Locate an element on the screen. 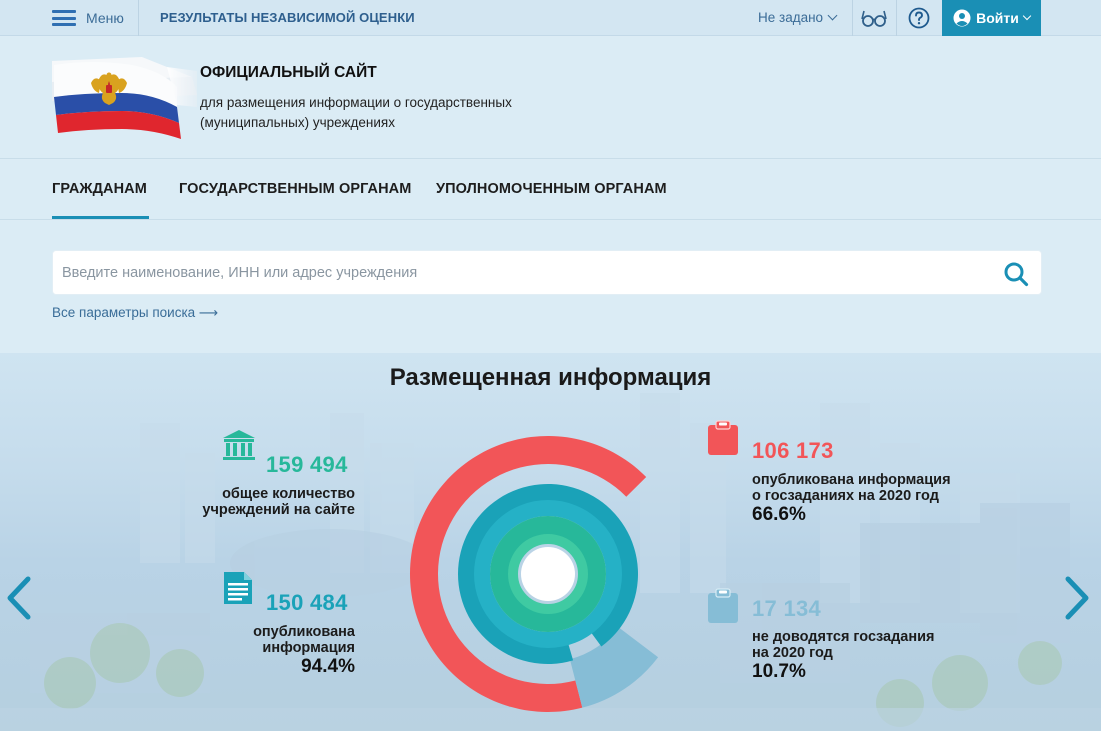 The image size is (1101, 731). tasks-not-assigned-count: 17 134 is located at coordinates (787, 608).